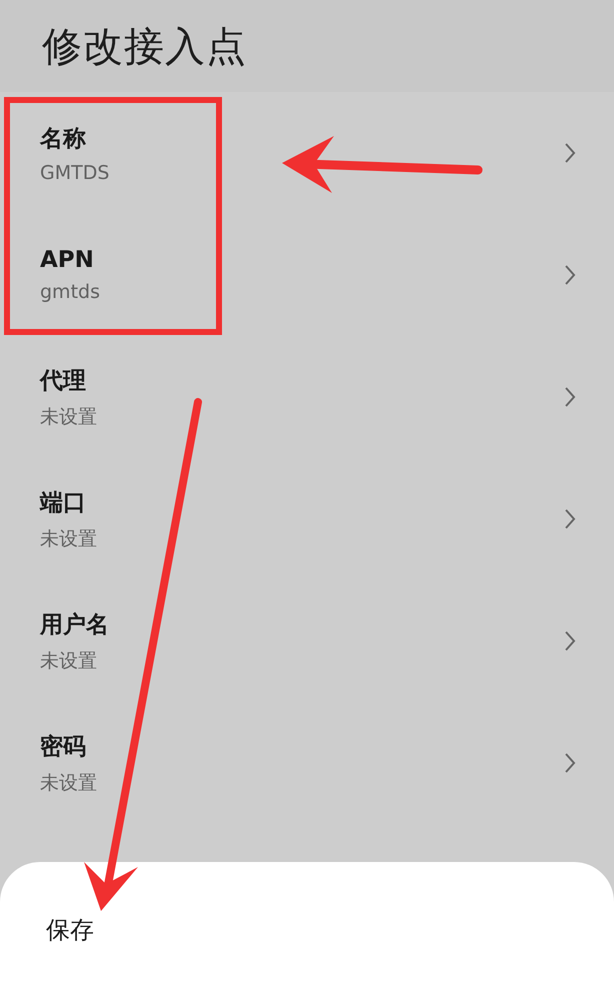 This screenshot has height=1000, width=614. I want to click on settings-row: 名称 GMTDS, so click(307, 153).